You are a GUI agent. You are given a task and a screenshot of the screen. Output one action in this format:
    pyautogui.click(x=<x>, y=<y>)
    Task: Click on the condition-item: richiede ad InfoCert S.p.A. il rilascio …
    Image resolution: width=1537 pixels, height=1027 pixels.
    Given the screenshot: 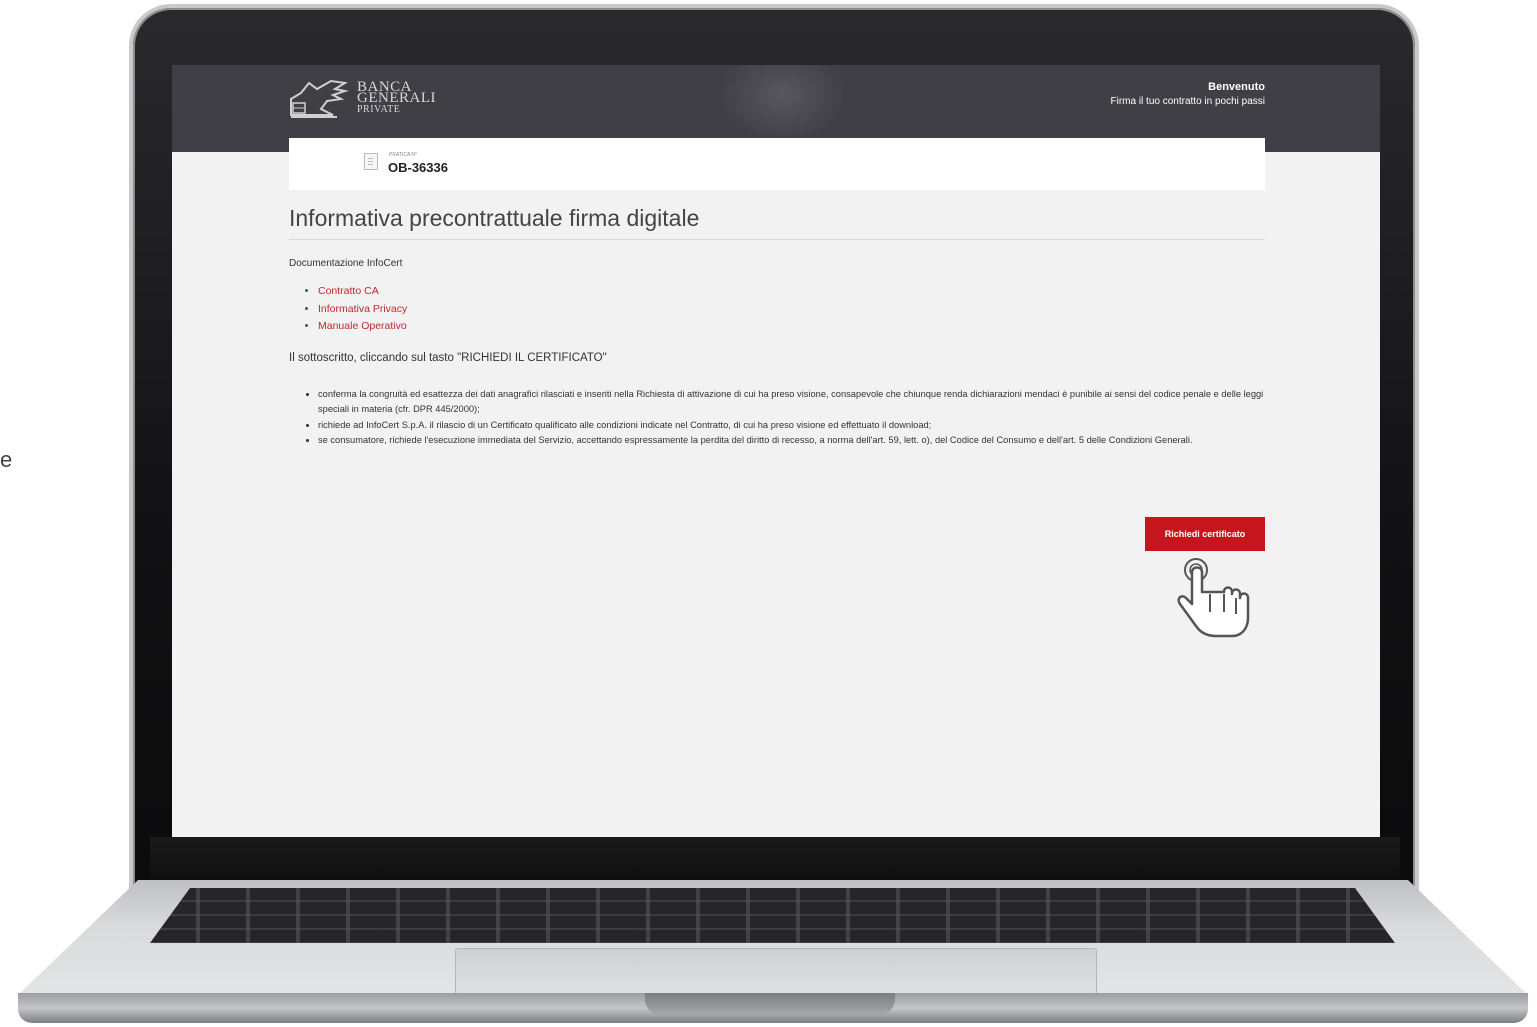 What is the action you would take?
    pyautogui.click(x=791, y=426)
    